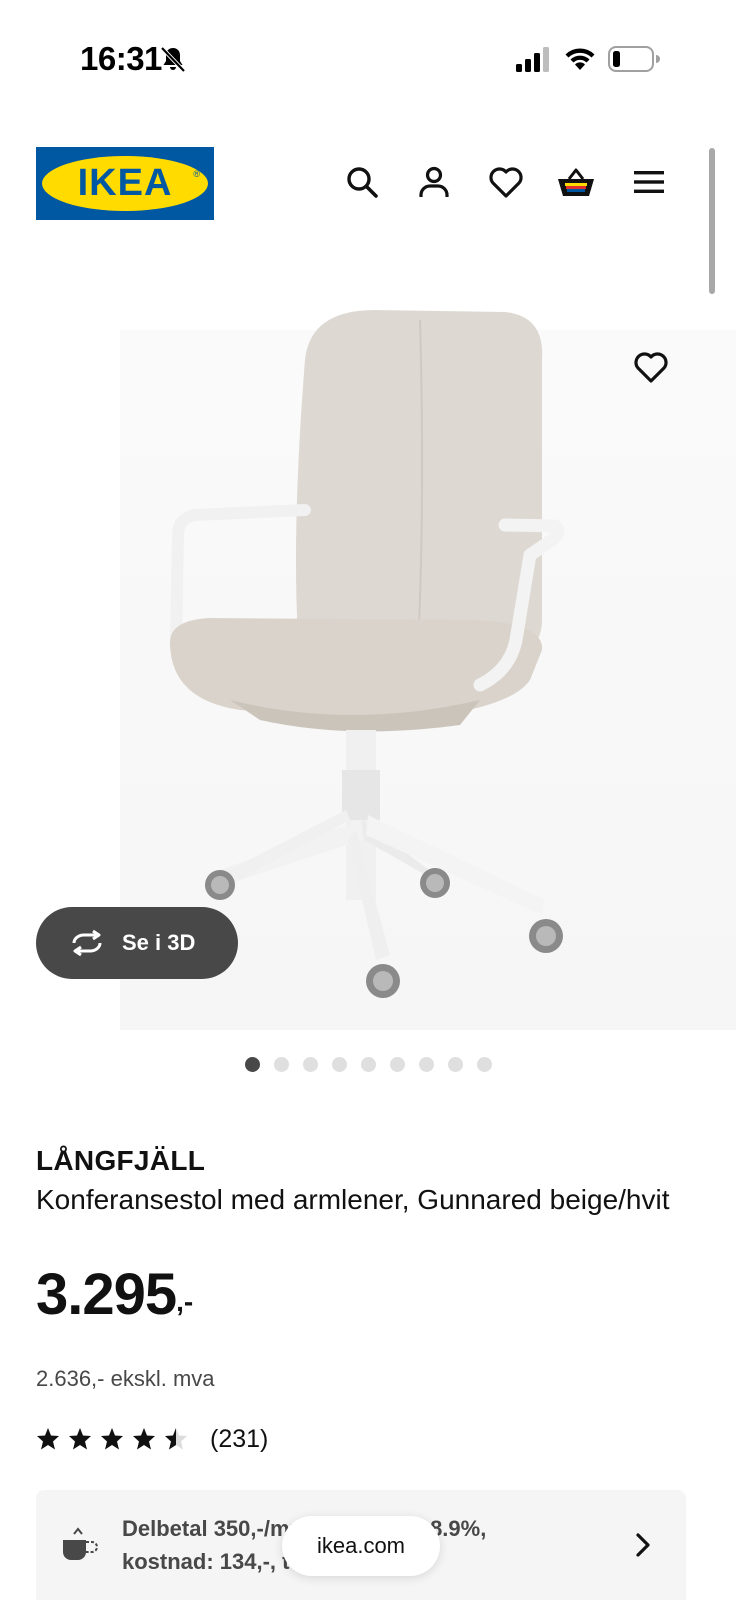 Image resolution: width=736 pixels, height=1600 pixels. What do you see at coordinates (176, 1439) in the screenshot?
I see `star-half-icon` at bounding box center [176, 1439].